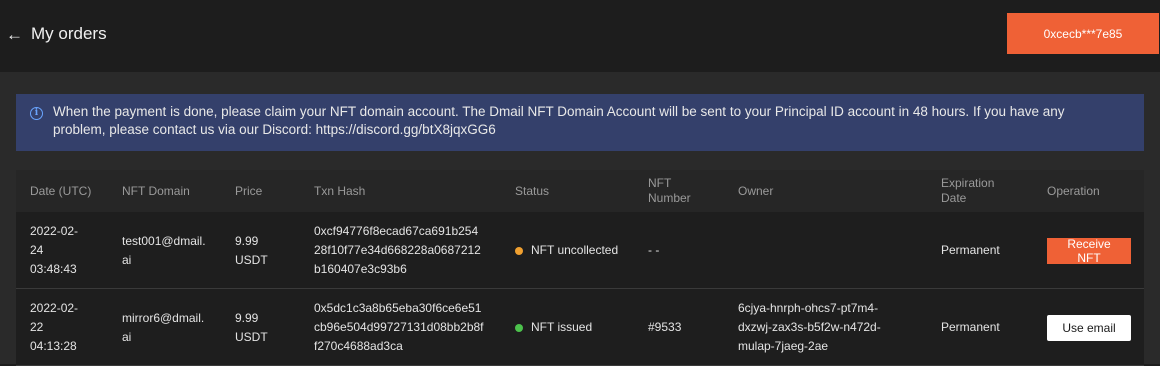 Image resolution: width=1160 pixels, height=366 pixels. Describe the element at coordinates (1083, 33) in the screenshot. I see `wallet-address-button: 0xcecb***7e85` at that location.